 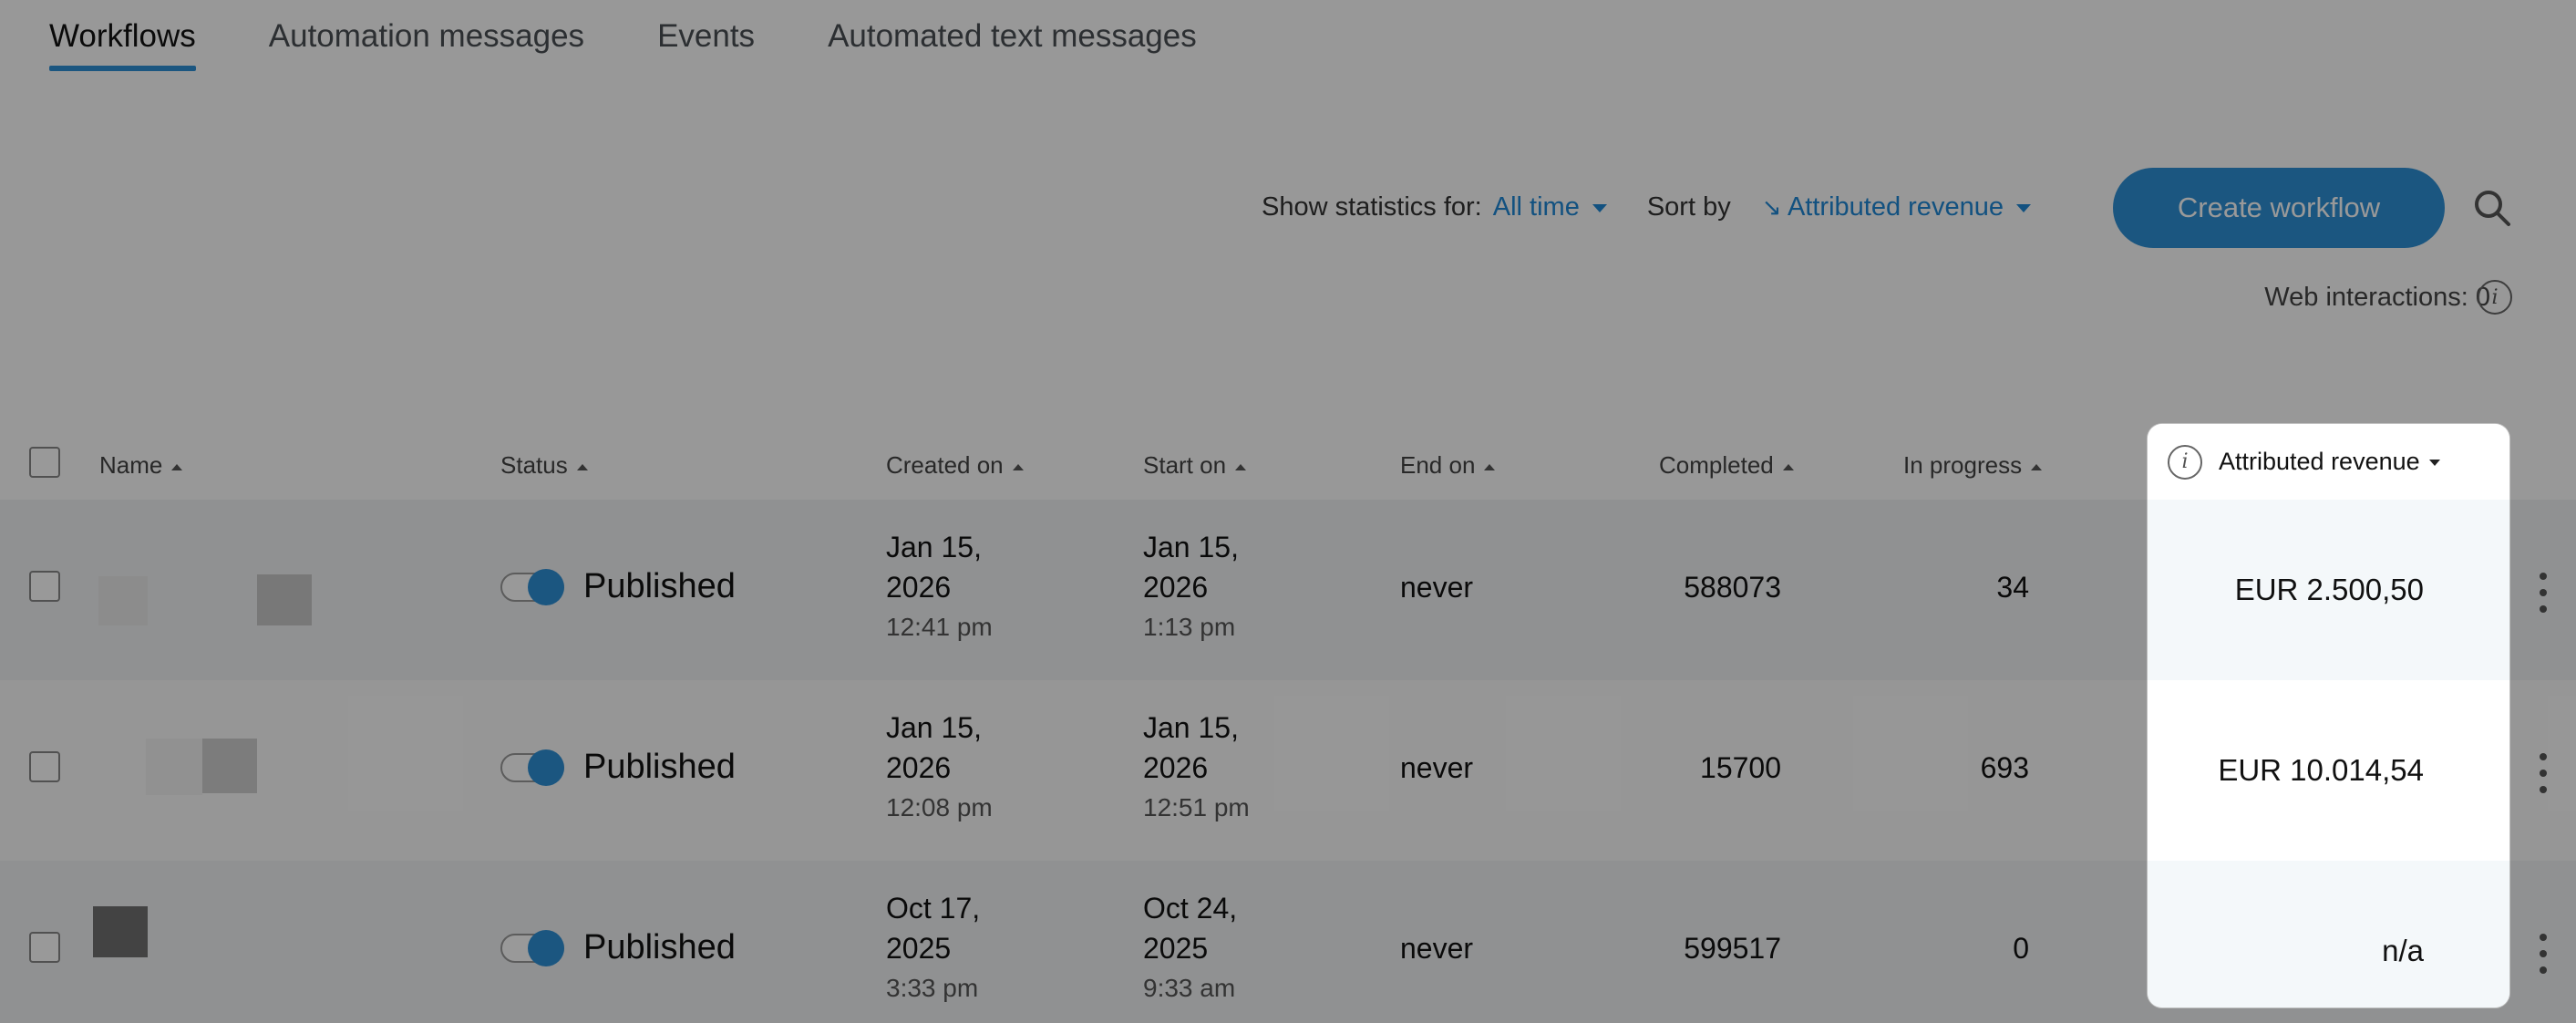 What do you see at coordinates (1732, 948) in the screenshot?
I see `completed-cell: 599517` at bounding box center [1732, 948].